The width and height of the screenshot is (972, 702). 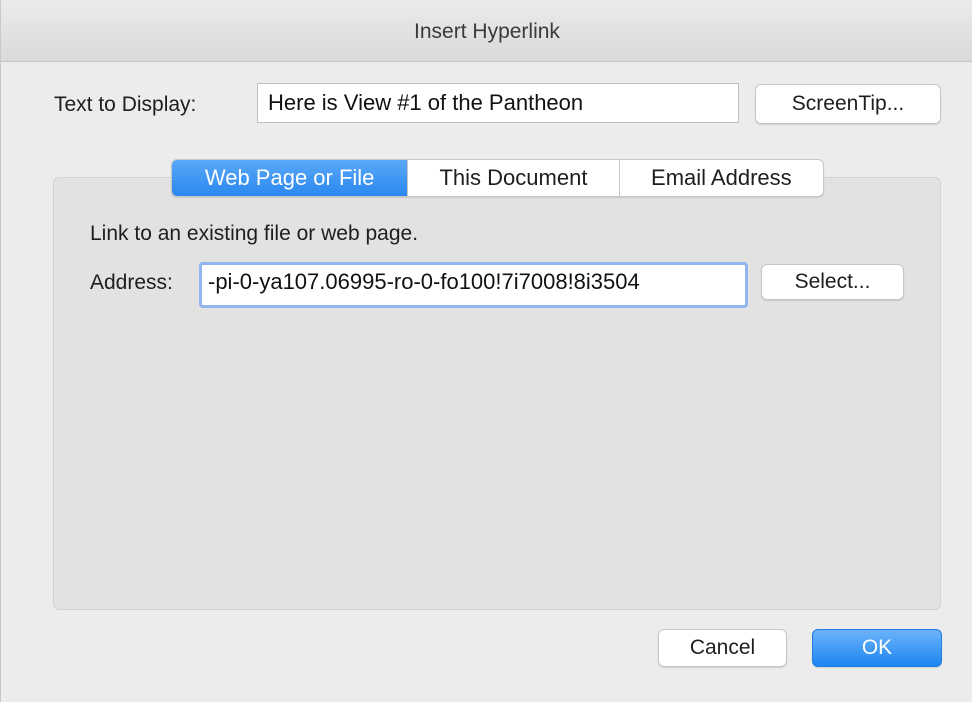 I want to click on dialog-title: Insert Hyperlink, so click(x=487, y=31).